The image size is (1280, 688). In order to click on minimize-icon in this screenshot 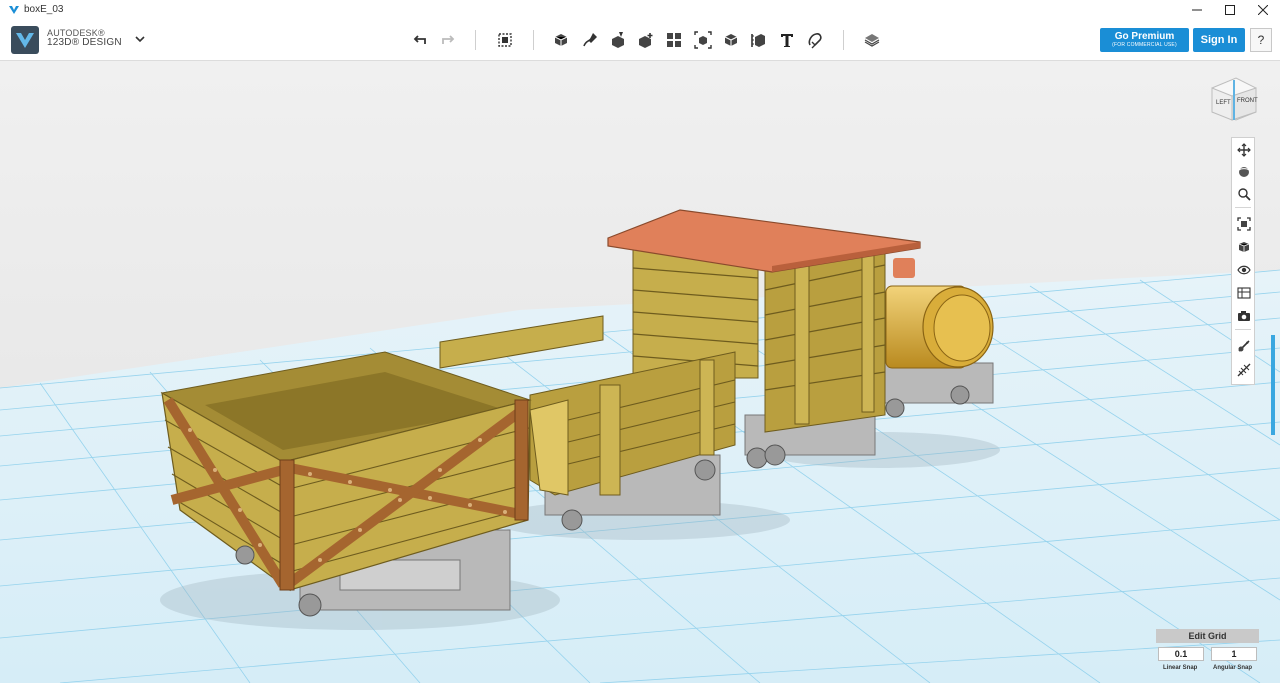, I will do `click(1197, 10)`.